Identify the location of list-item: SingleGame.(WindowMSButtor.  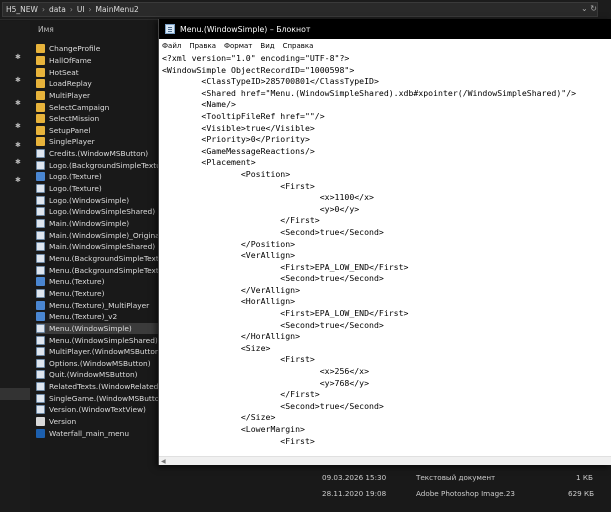
(99, 399).